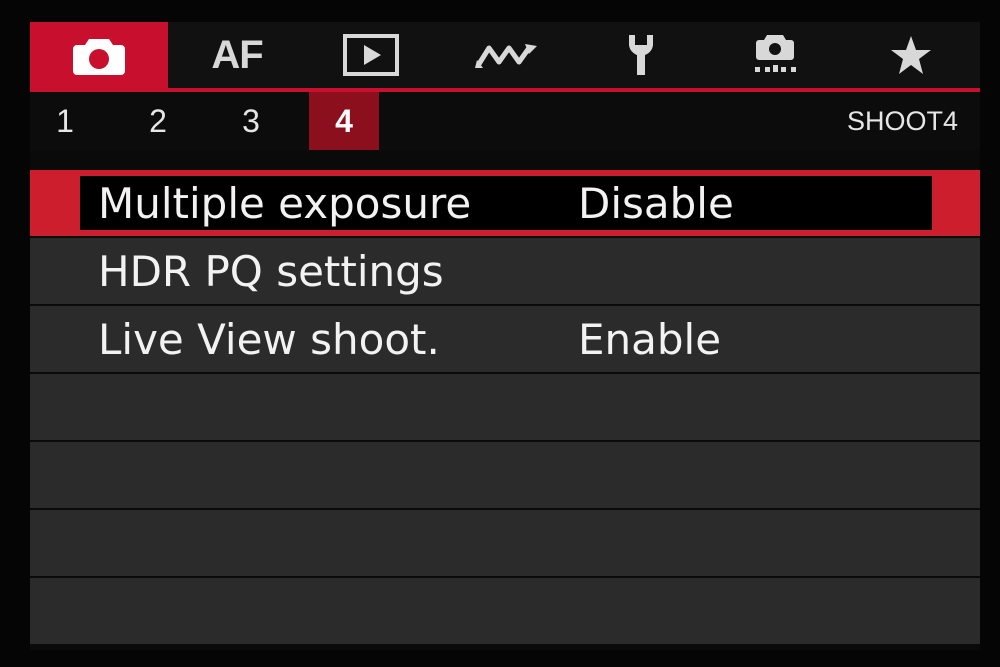 The height and width of the screenshot is (667, 1000). I want to click on page-2-label: 2, so click(158, 120).